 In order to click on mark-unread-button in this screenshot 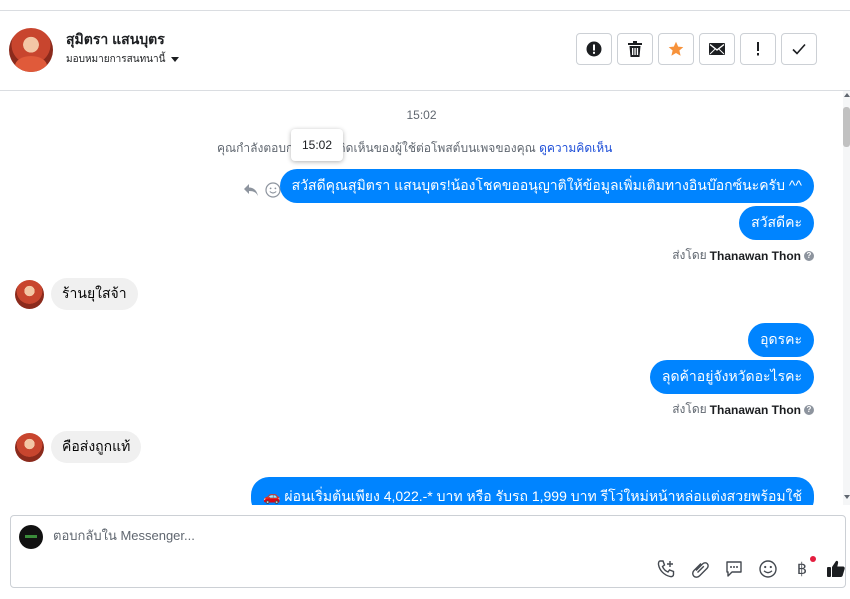, I will do `click(717, 49)`.